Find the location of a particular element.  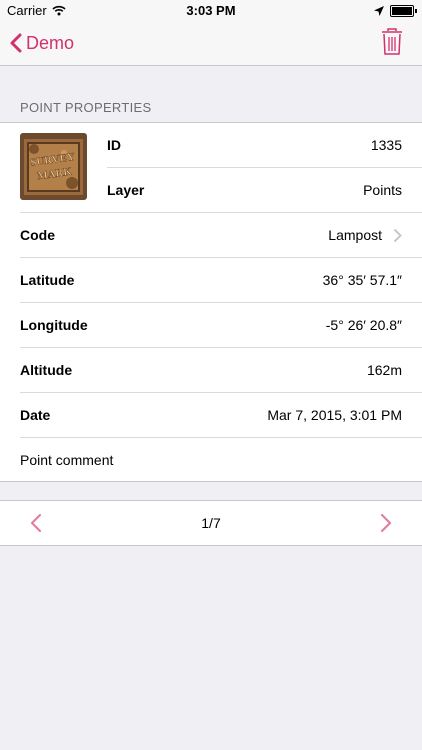

trash-icon is located at coordinates (392, 41).